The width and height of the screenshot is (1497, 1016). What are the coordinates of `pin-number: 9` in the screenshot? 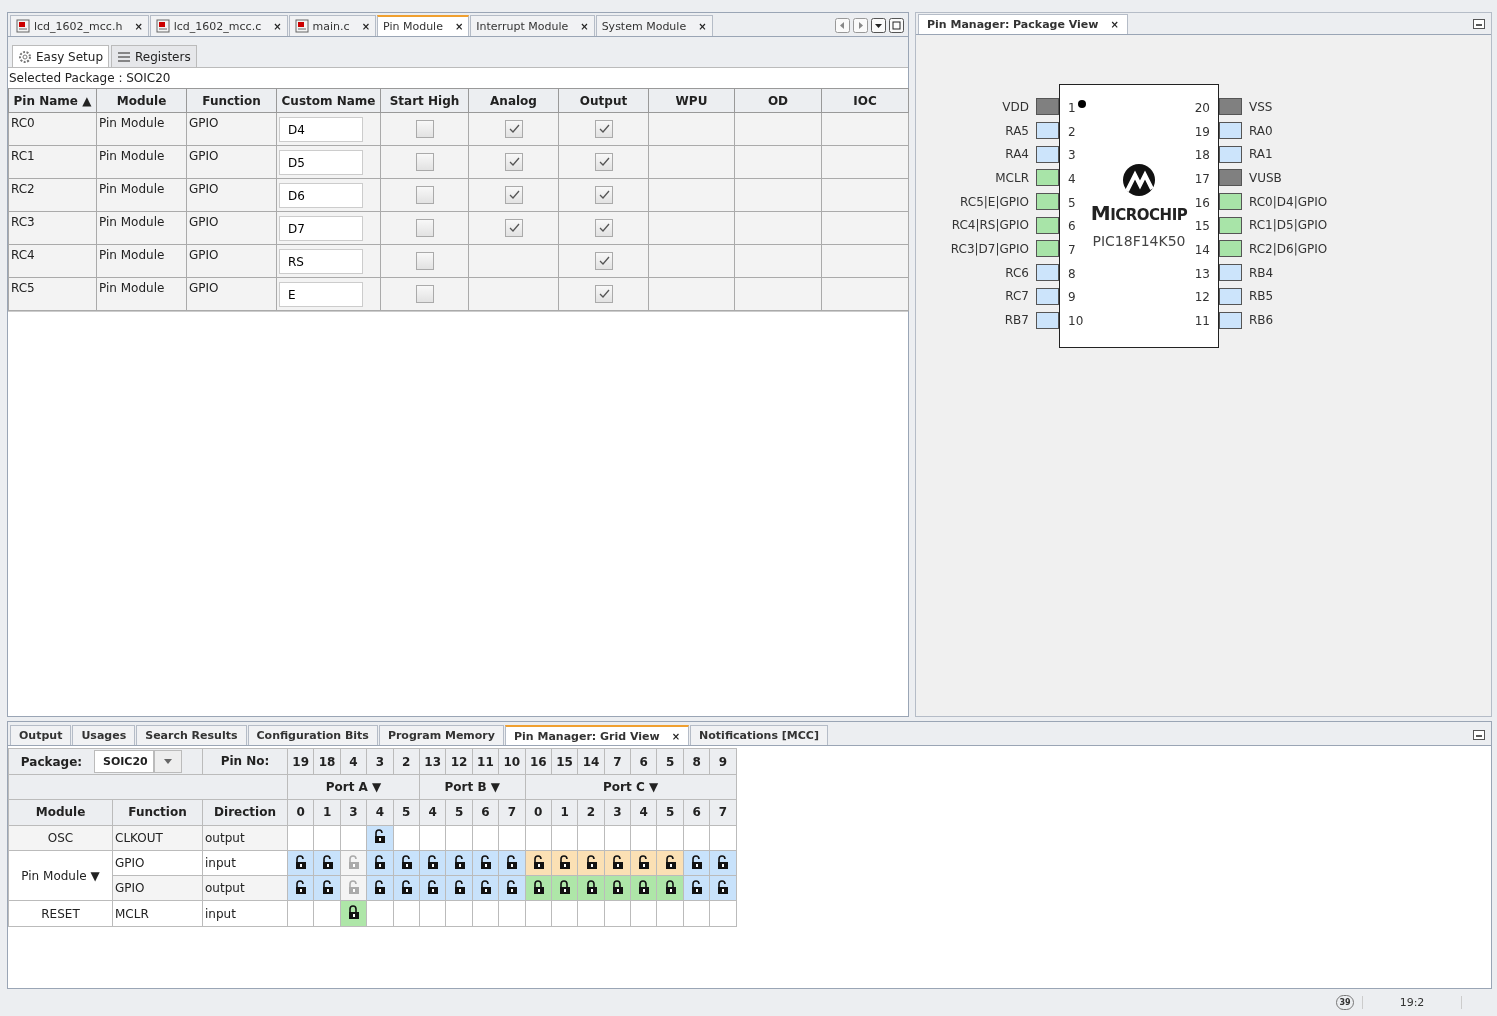 It's located at (723, 761).